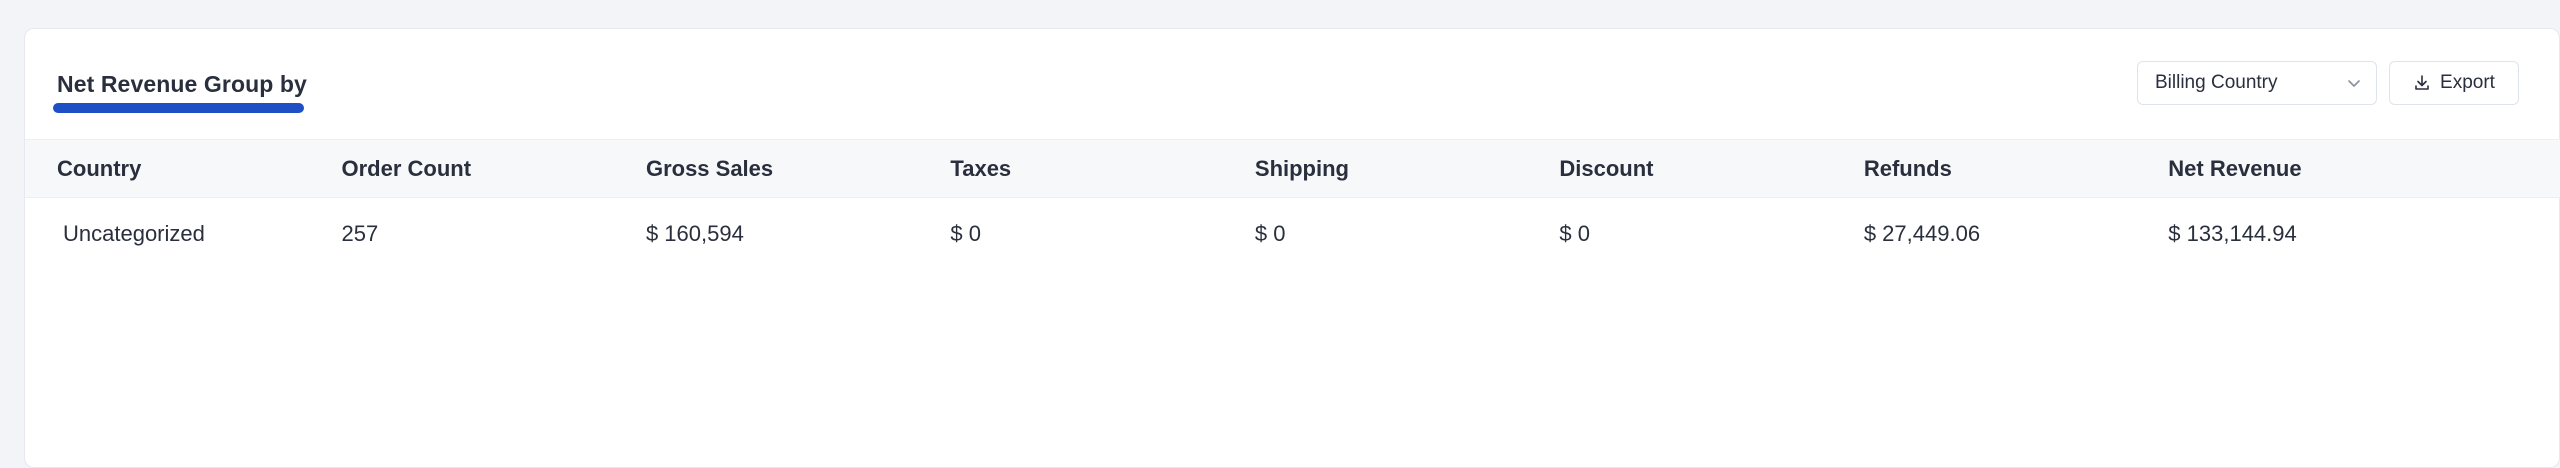 The height and width of the screenshot is (468, 2560). I want to click on chevron-down-icon, so click(2354, 83).